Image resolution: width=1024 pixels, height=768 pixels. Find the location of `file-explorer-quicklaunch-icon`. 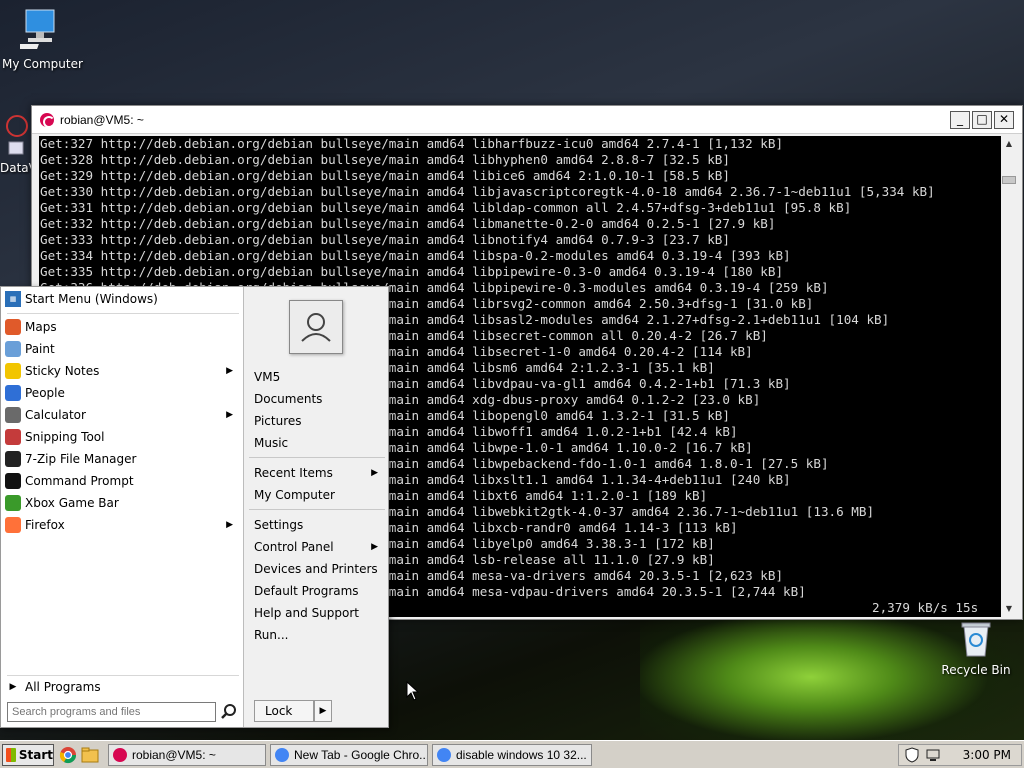

file-explorer-quicklaunch-icon is located at coordinates (90, 755).